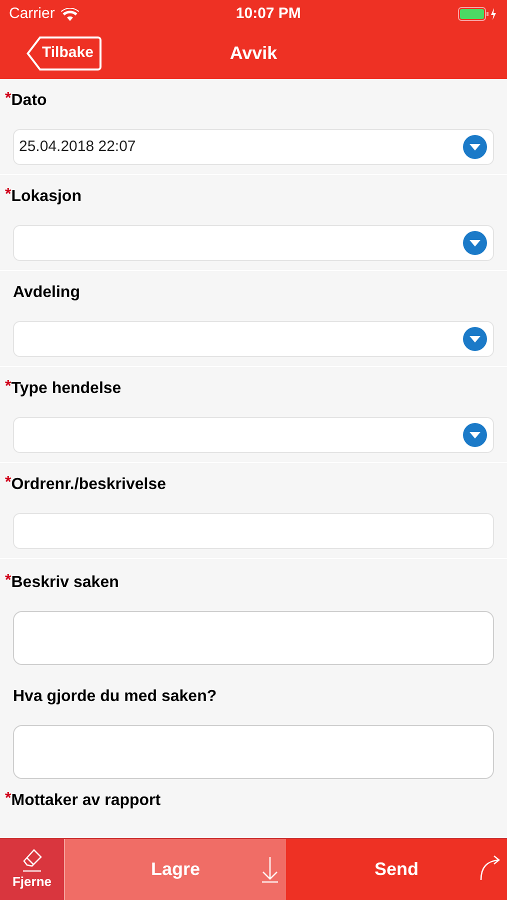 The height and width of the screenshot is (900, 507). I want to click on field-value: 25.04.2018 22:07, so click(77, 146).